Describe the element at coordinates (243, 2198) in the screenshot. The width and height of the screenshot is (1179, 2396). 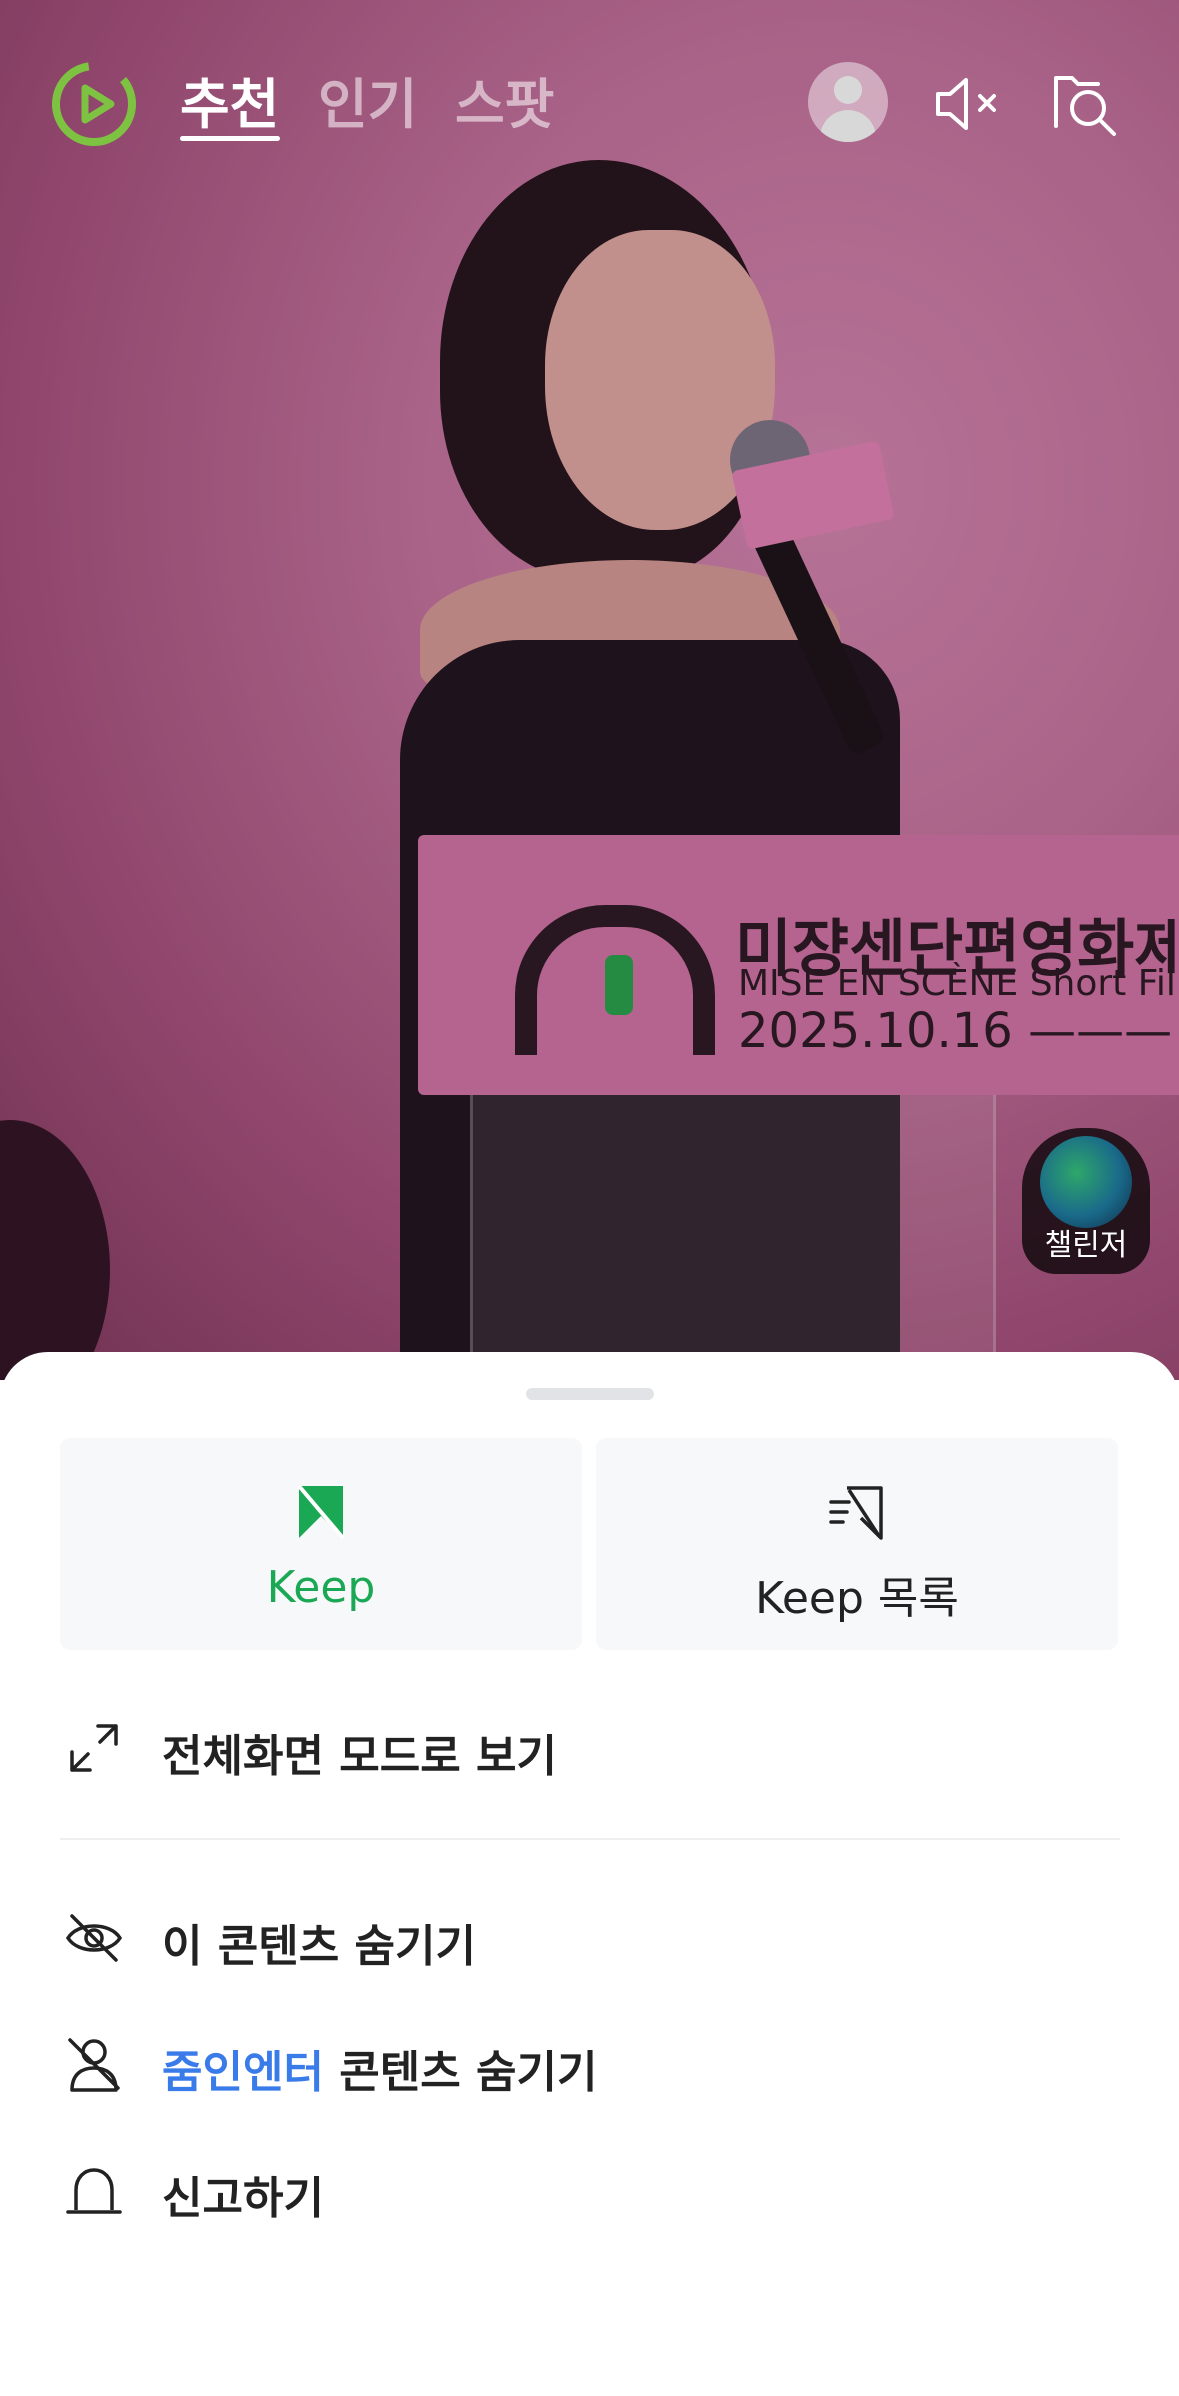
I see `report-label: 신고하기` at that location.